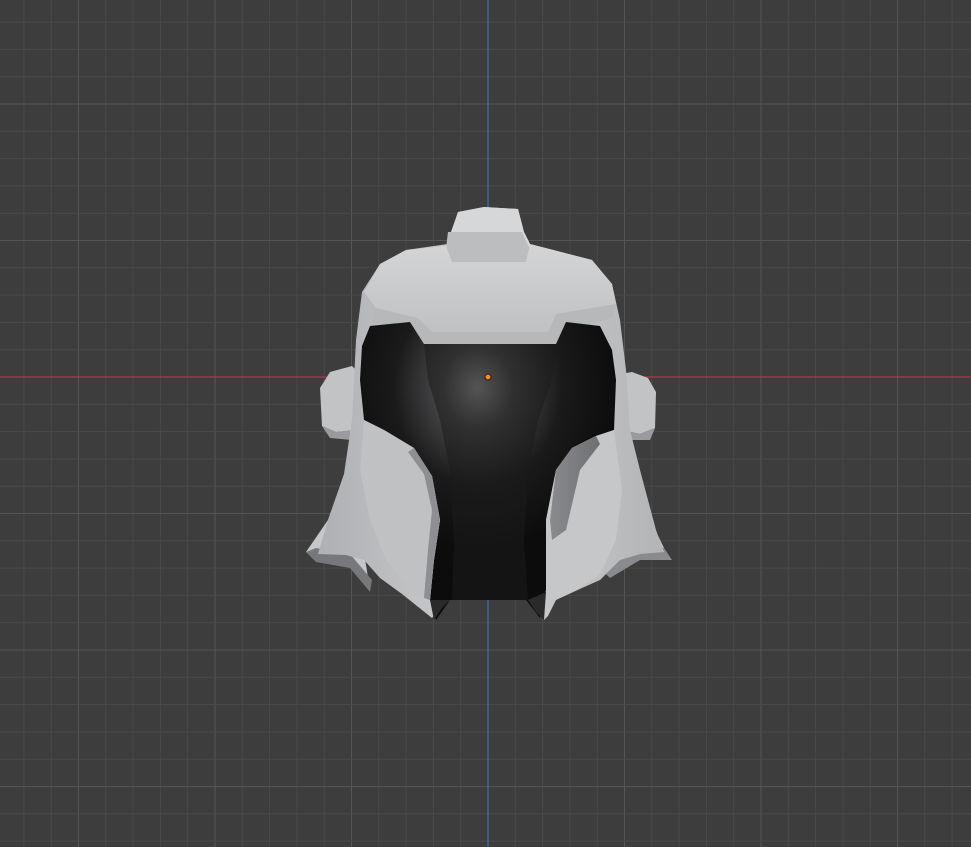  What do you see at coordinates (488, 247) in the screenshot?
I see `helmet-crest-front` at bounding box center [488, 247].